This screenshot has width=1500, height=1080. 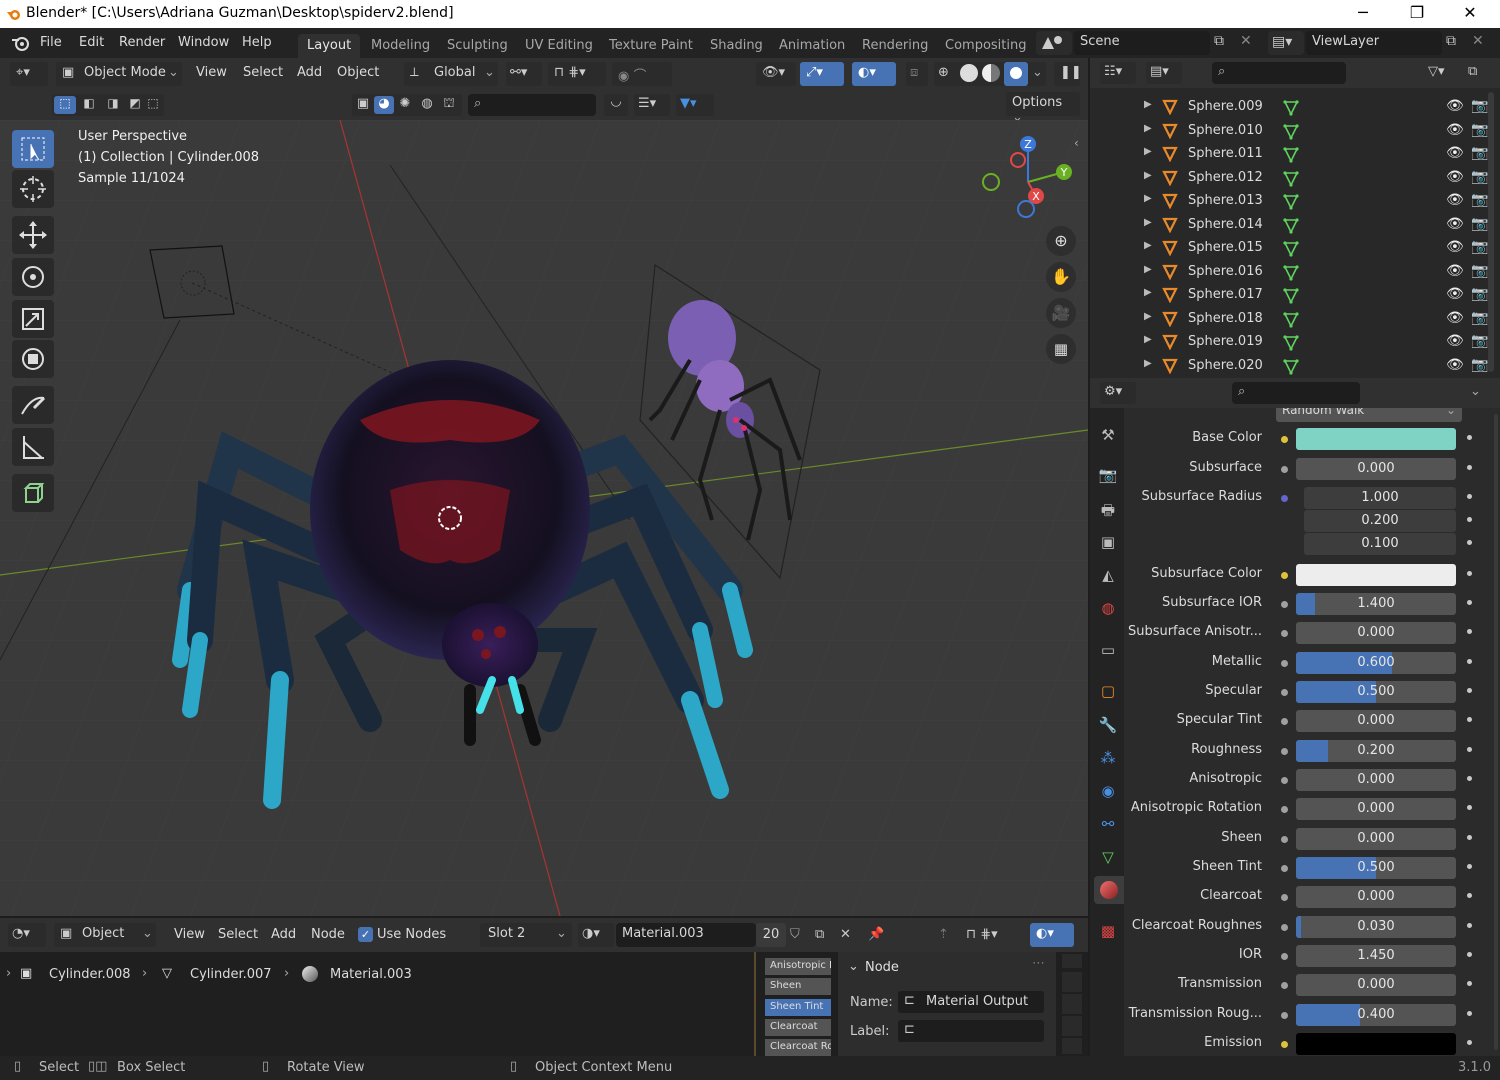 I want to click on fake-user-shield-icon: ⛉, so click(x=795, y=934).